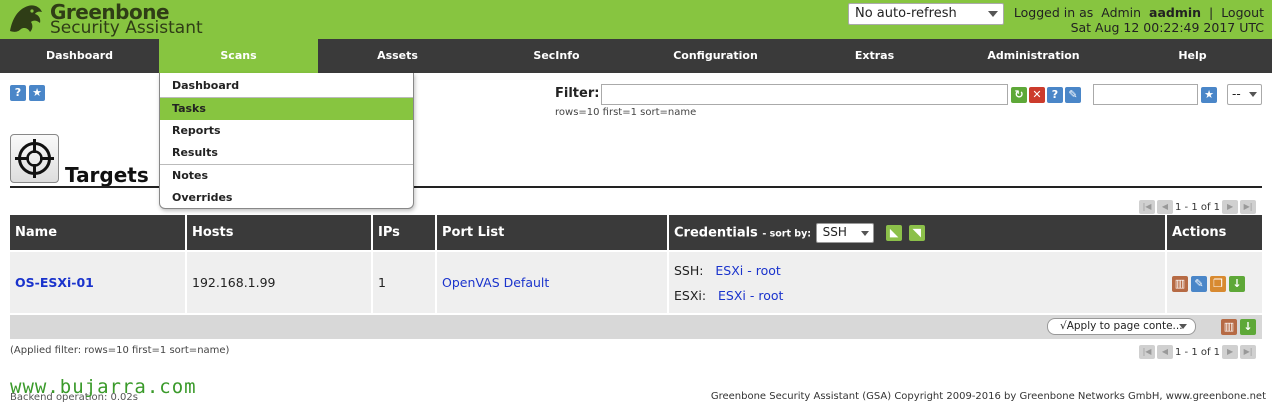 Image resolution: width=1272 pixels, height=410 pixels. I want to click on column-header-actions: Actions, so click(1214, 233).